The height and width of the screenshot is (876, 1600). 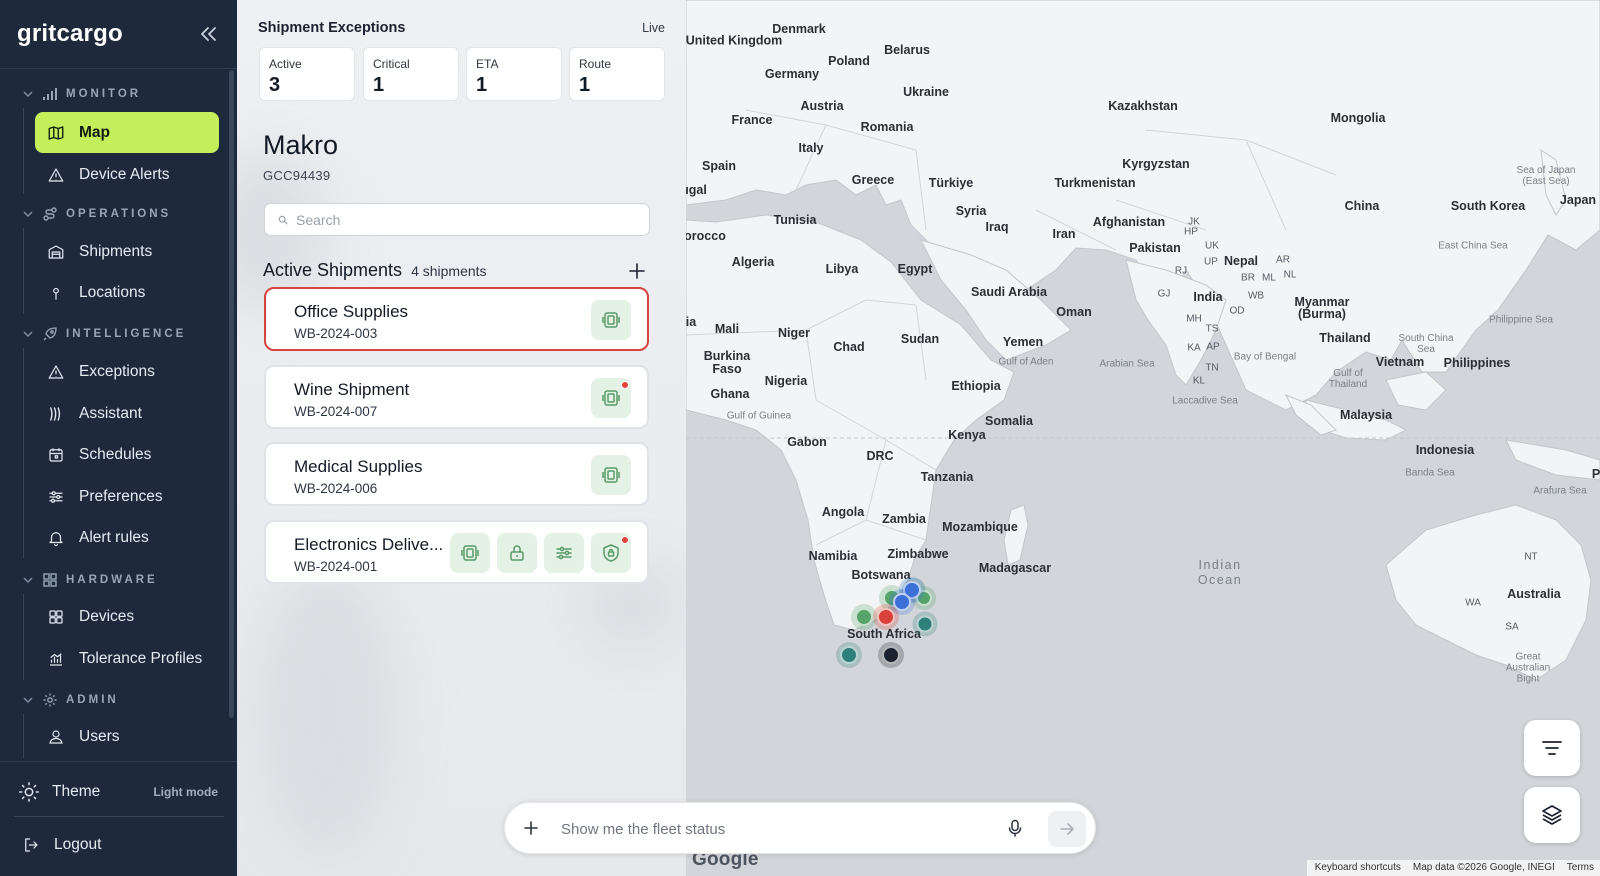 I want to click on chat-input, so click(x=771, y=829).